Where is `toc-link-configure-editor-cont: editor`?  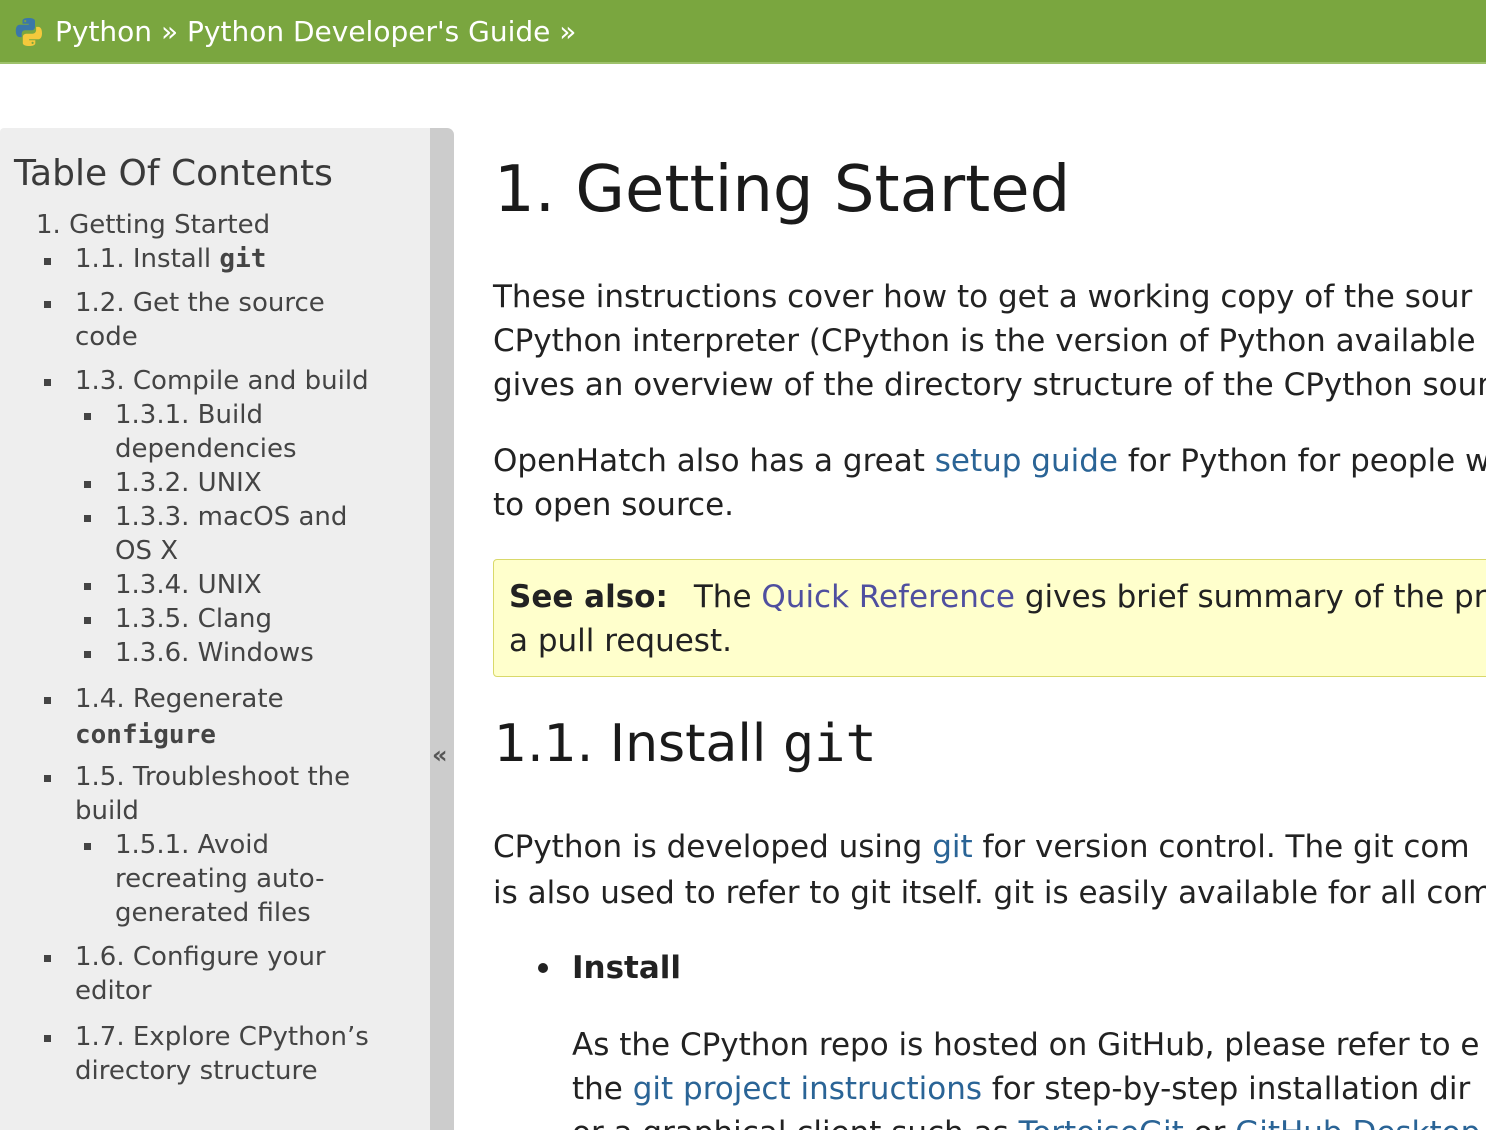 toc-link-configure-editor-cont: editor is located at coordinates (113, 991).